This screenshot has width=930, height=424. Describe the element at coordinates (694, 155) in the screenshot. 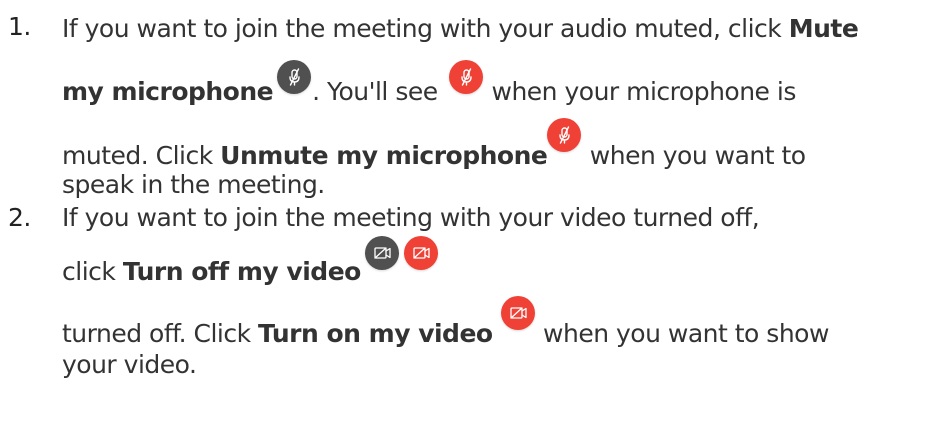

I see `step-text: when you want to` at that location.